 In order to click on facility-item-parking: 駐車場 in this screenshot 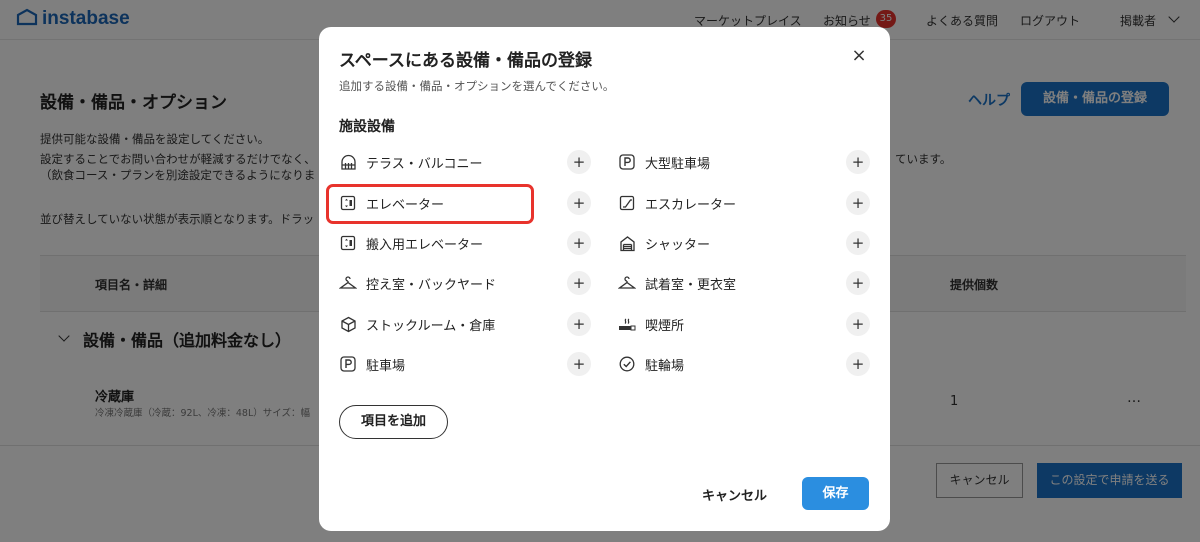, I will do `click(372, 364)`.